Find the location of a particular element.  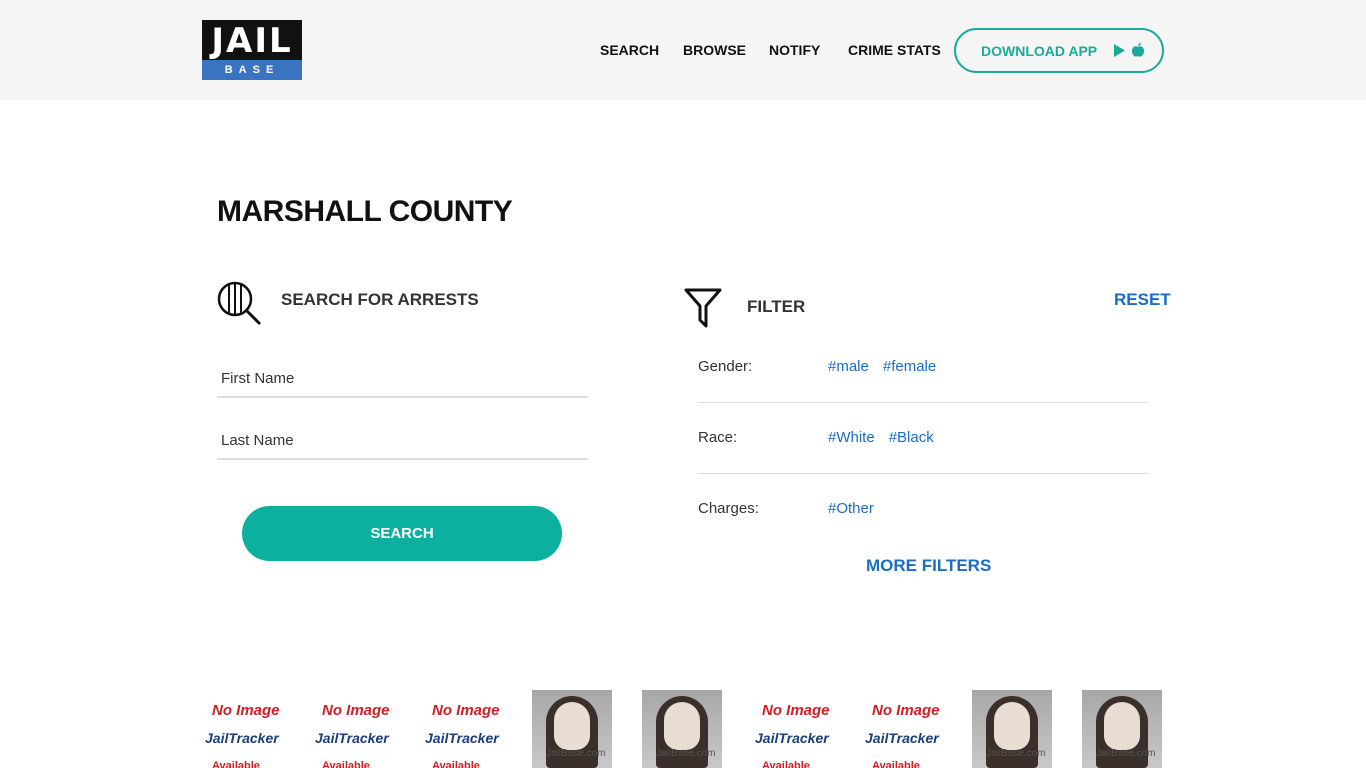

download-app-button: DOWNLOAD APP is located at coordinates (1059, 50).